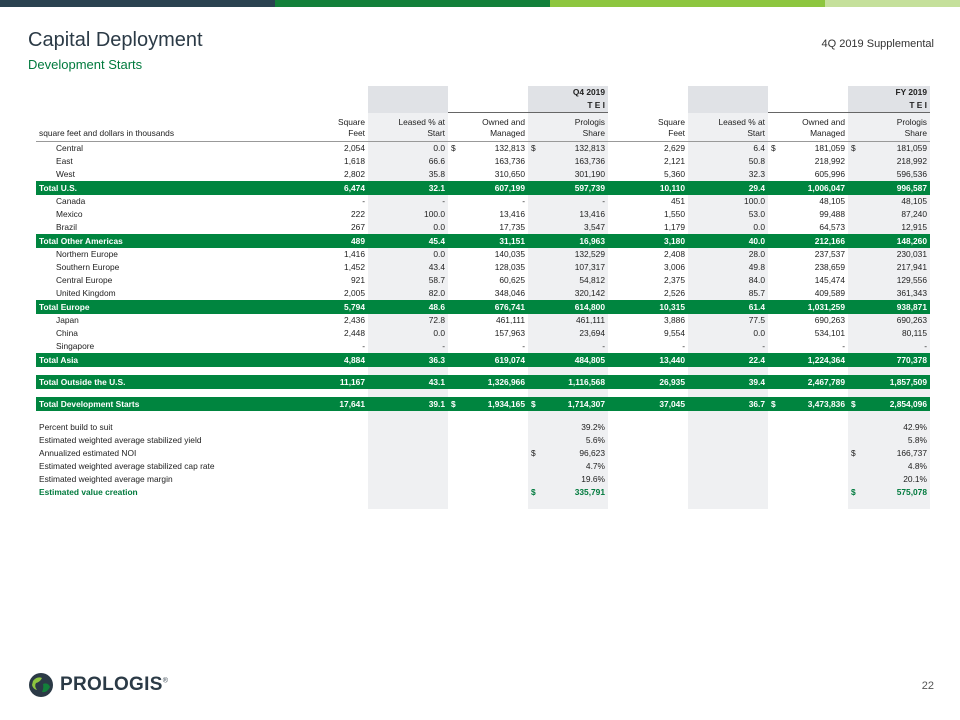  What do you see at coordinates (408, 280) in the screenshot?
I see `value-cell: 58.7` at bounding box center [408, 280].